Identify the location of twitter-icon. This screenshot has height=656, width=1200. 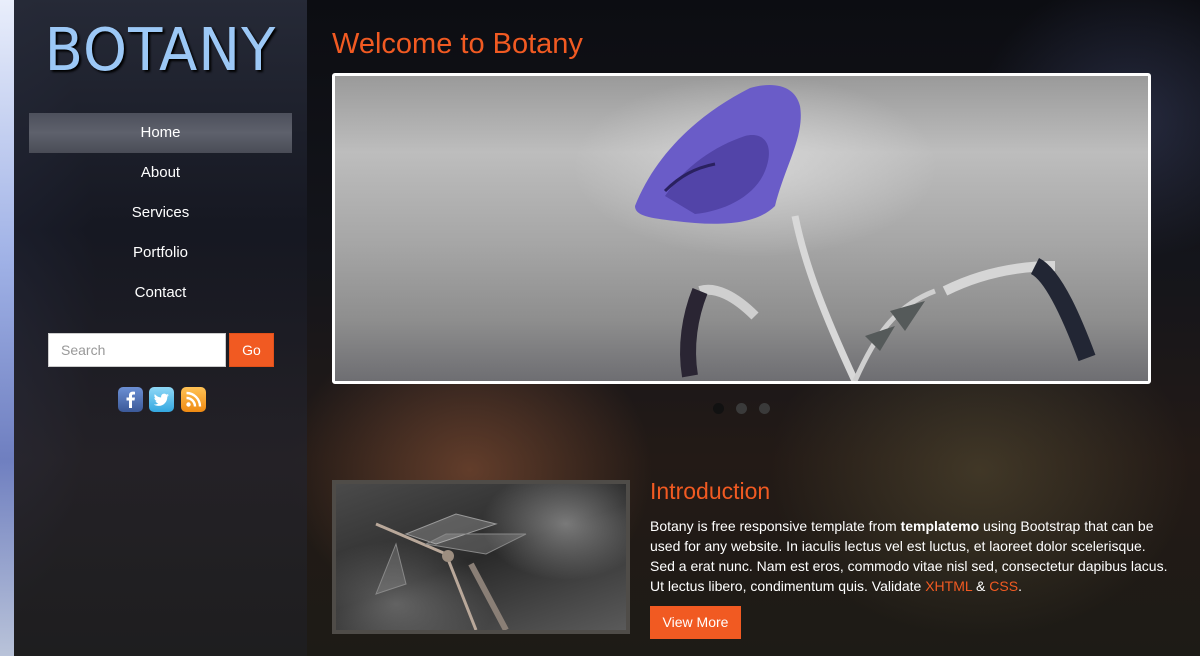
(162, 399).